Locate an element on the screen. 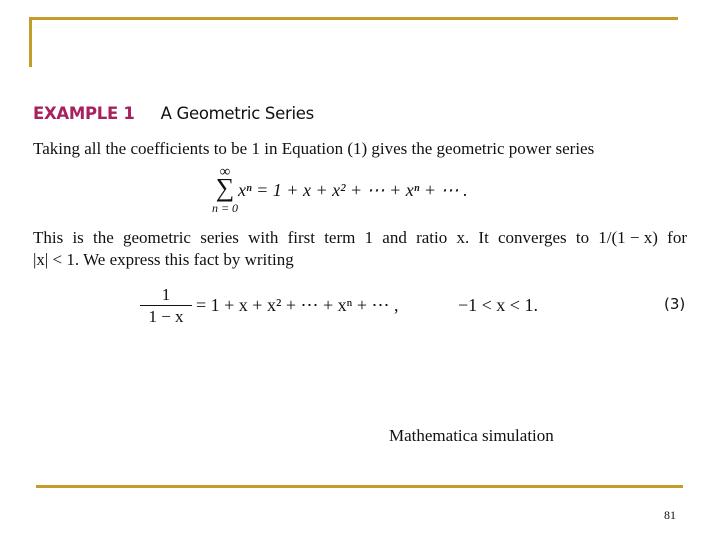 The image size is (720, 540). sum-lower-limit: n = 0 is located at coordinates (225, 208).